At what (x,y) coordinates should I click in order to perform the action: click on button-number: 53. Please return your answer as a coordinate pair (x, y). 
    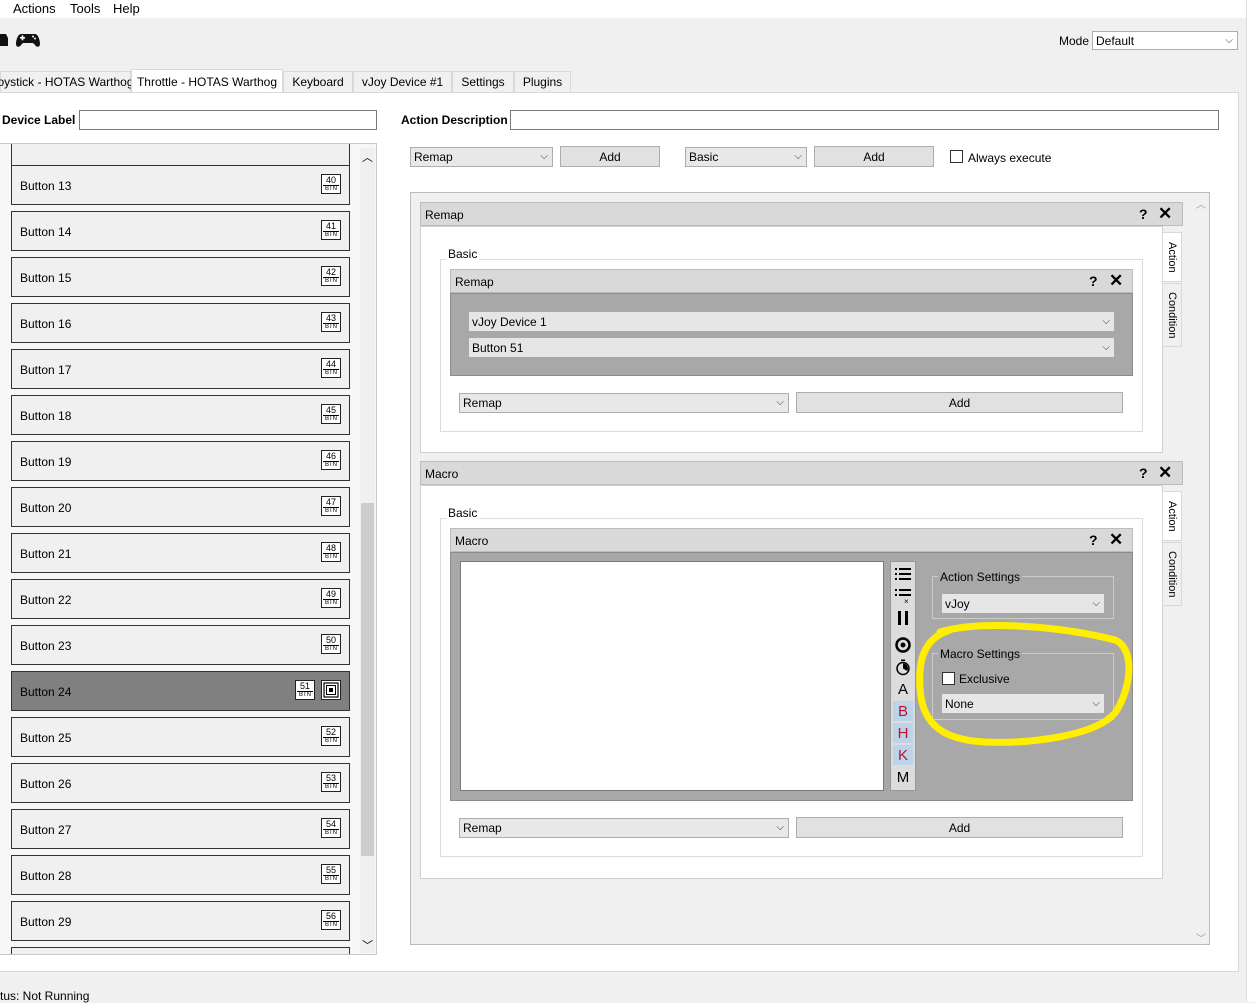
    Looking at the image, I should click on (330, 778).